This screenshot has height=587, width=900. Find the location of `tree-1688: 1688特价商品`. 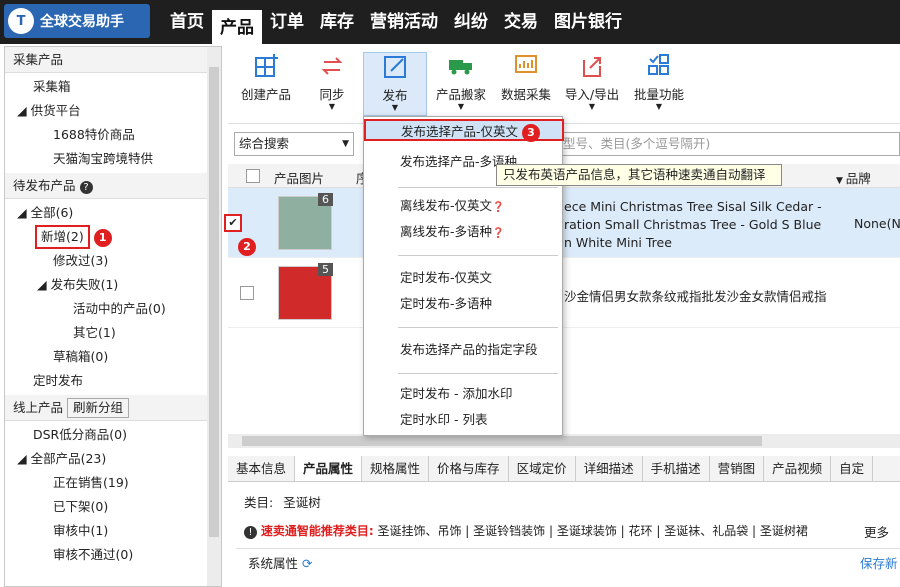

tree-1688: 1688特价商品 is located at coordinates (113, 135).